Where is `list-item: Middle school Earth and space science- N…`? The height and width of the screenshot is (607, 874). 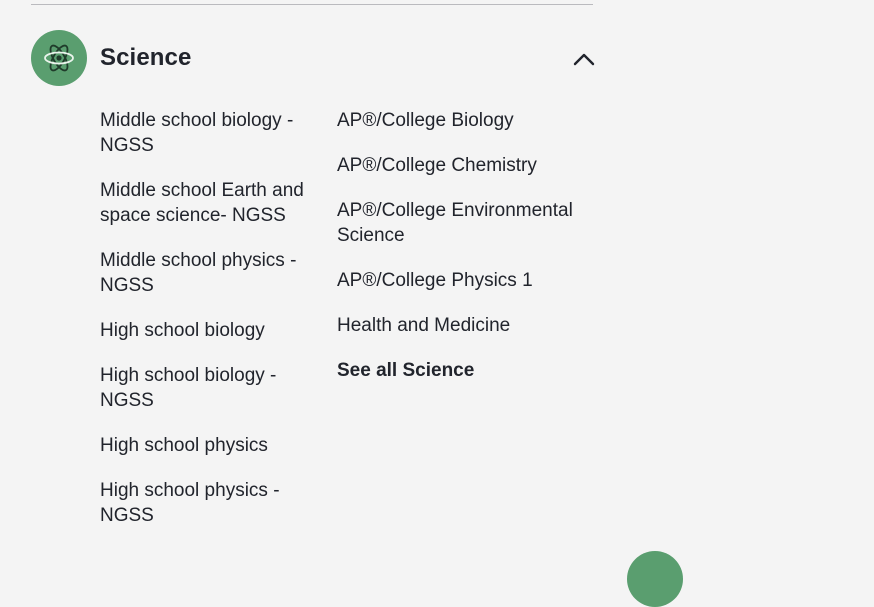 list-item: Middle school Earth and space science- N… is located at coordinates (212, 203).